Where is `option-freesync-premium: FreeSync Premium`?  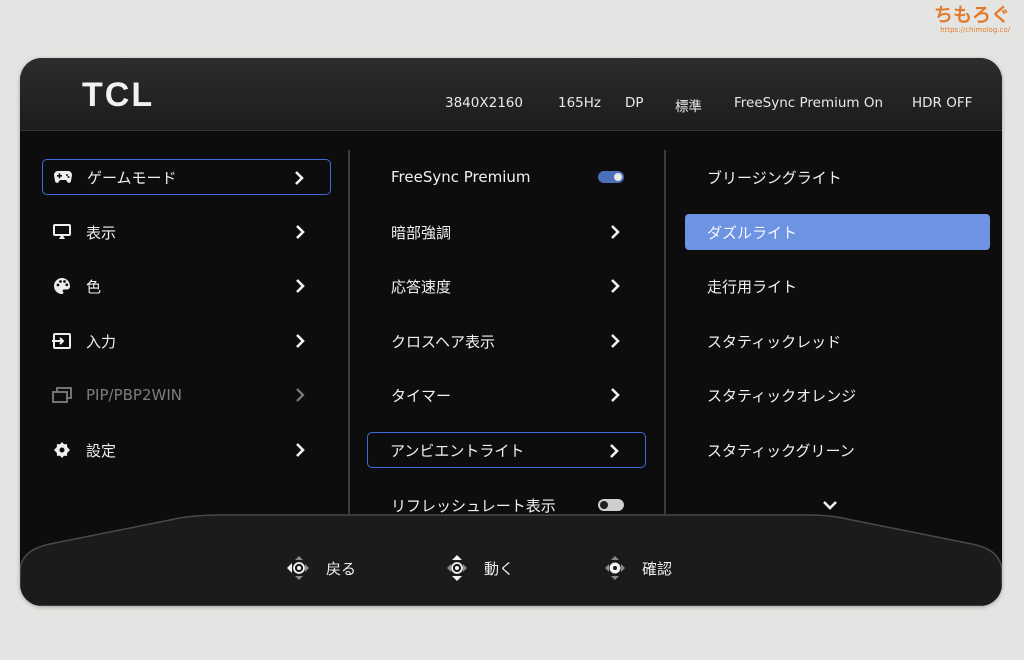 option-freesync-premium: FreeSync Premium is located at coordinates (506, 177).